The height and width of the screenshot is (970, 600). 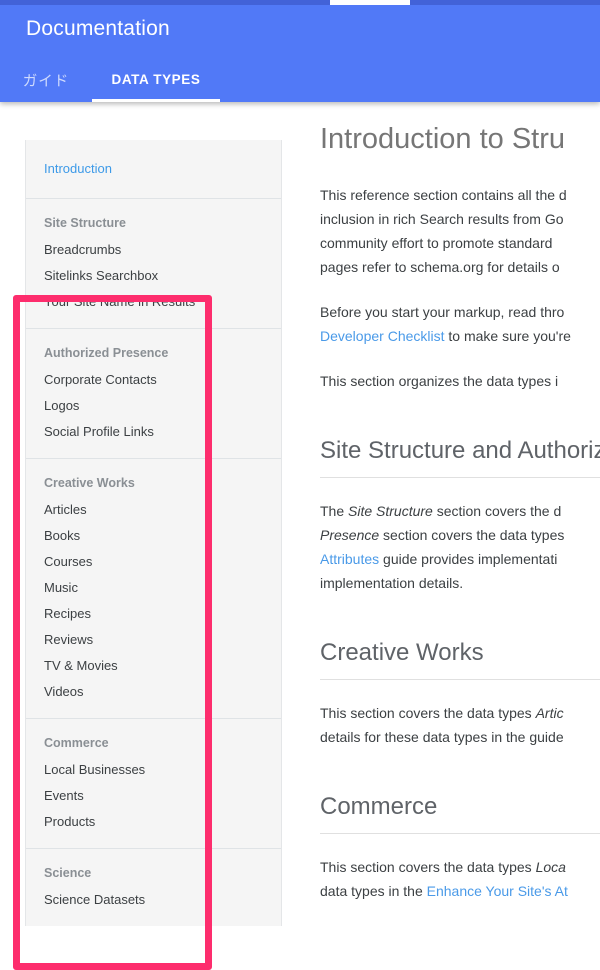 I want to click on top-progress-fill, so click(x=370, y=2).